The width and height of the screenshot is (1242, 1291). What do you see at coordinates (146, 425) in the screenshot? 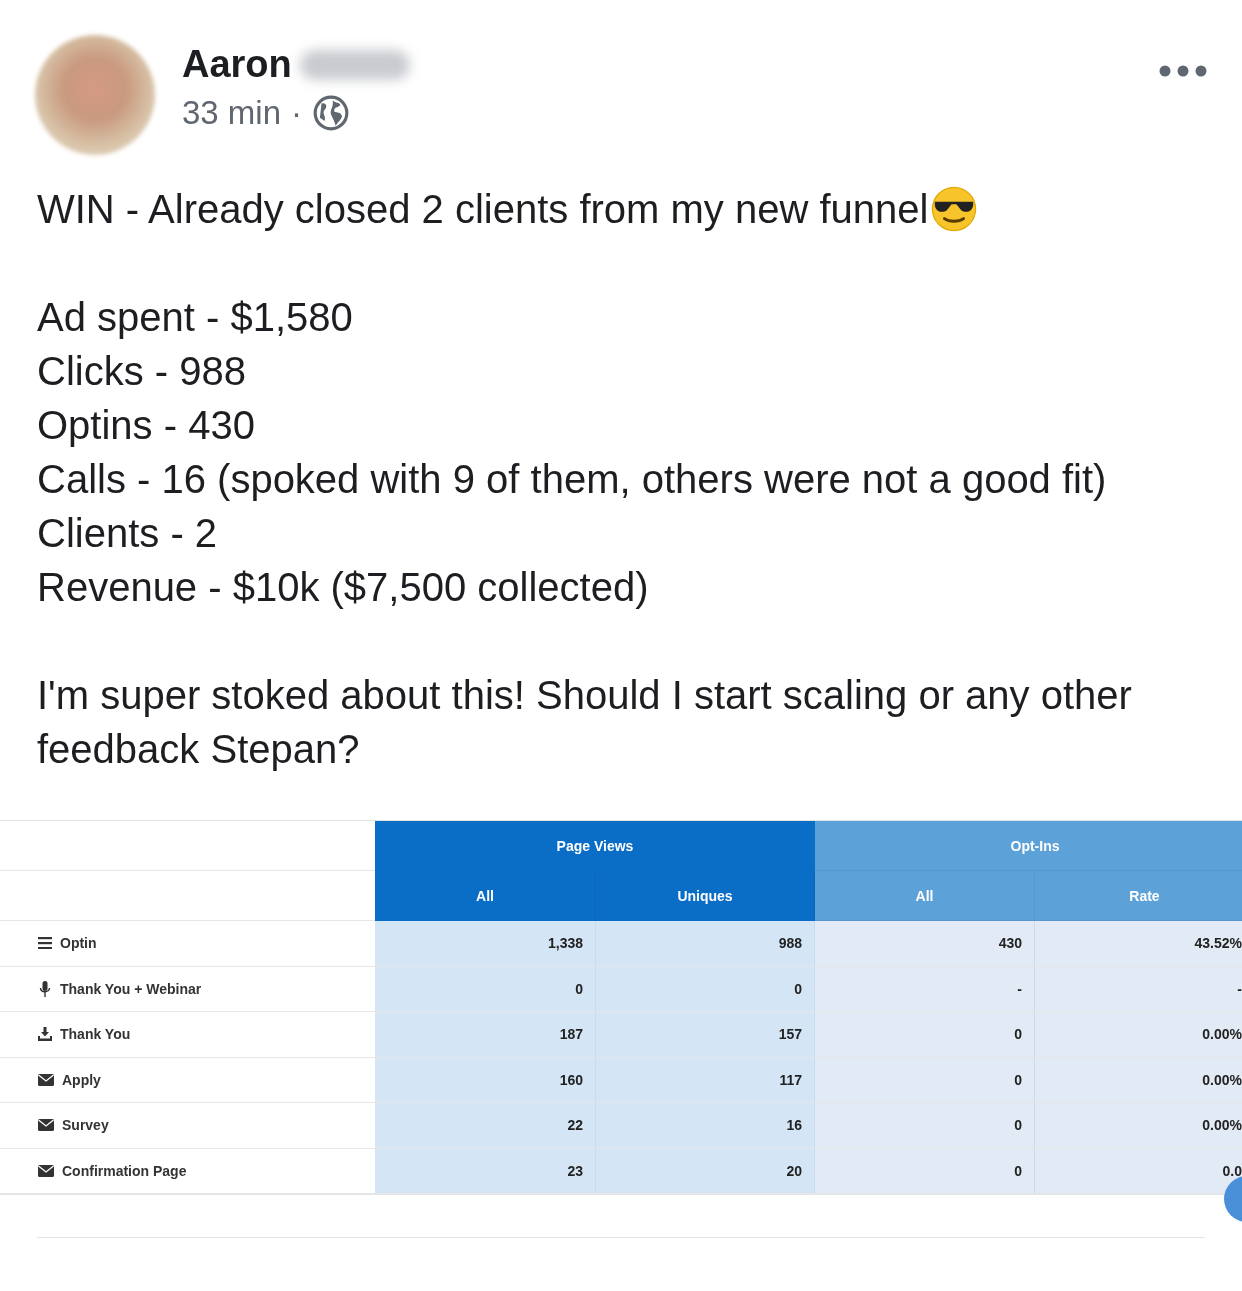
I see `post-text: Optins - 430` at bounding box center [146, 425].